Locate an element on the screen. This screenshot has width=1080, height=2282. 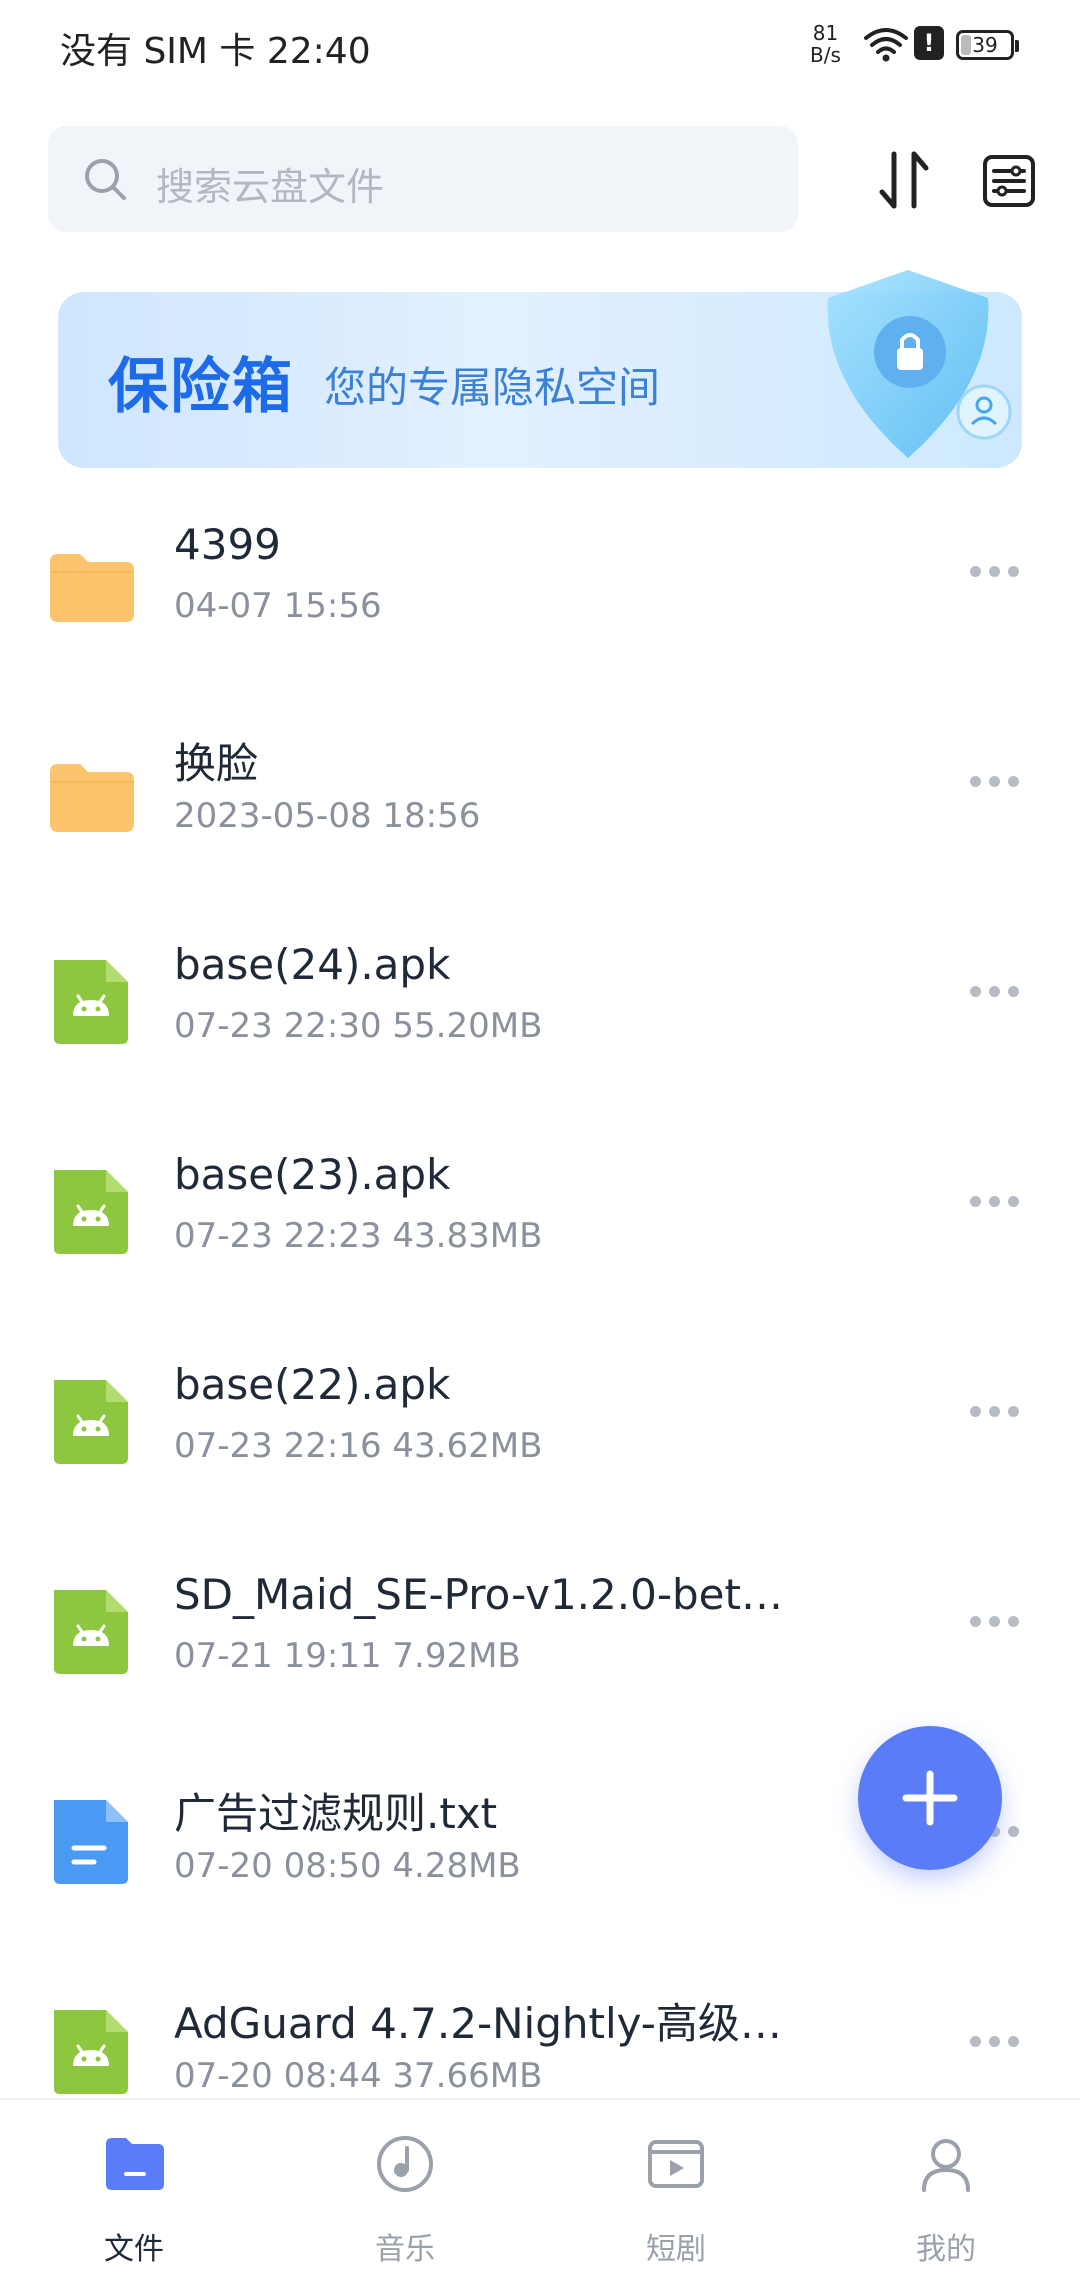
nav-me: 我的 is located at coordinates (946, 2191).